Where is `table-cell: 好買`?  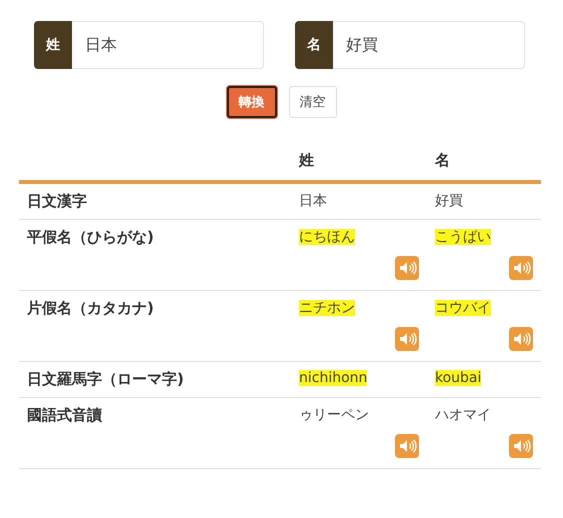
table-cell: 好買 is located at coordinates (449, 201).